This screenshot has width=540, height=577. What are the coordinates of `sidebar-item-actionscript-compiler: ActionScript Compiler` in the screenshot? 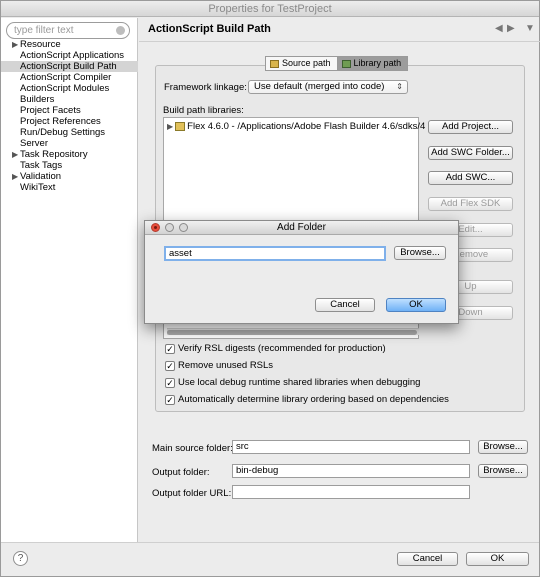 It's located at (69, 77).